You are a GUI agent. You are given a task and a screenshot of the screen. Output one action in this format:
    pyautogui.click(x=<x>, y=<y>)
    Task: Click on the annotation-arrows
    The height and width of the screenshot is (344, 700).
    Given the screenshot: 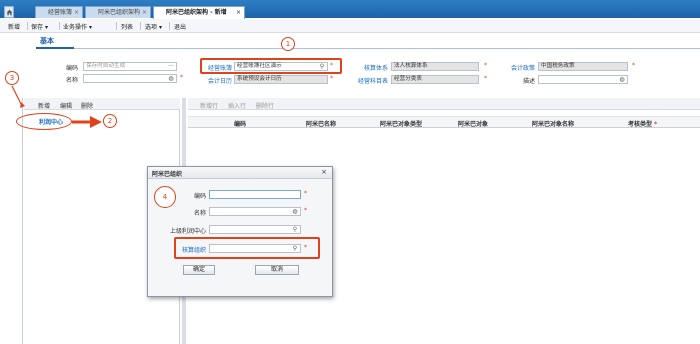 What is the action you would take?
    pyautogui.click(x=56, y=106)
    